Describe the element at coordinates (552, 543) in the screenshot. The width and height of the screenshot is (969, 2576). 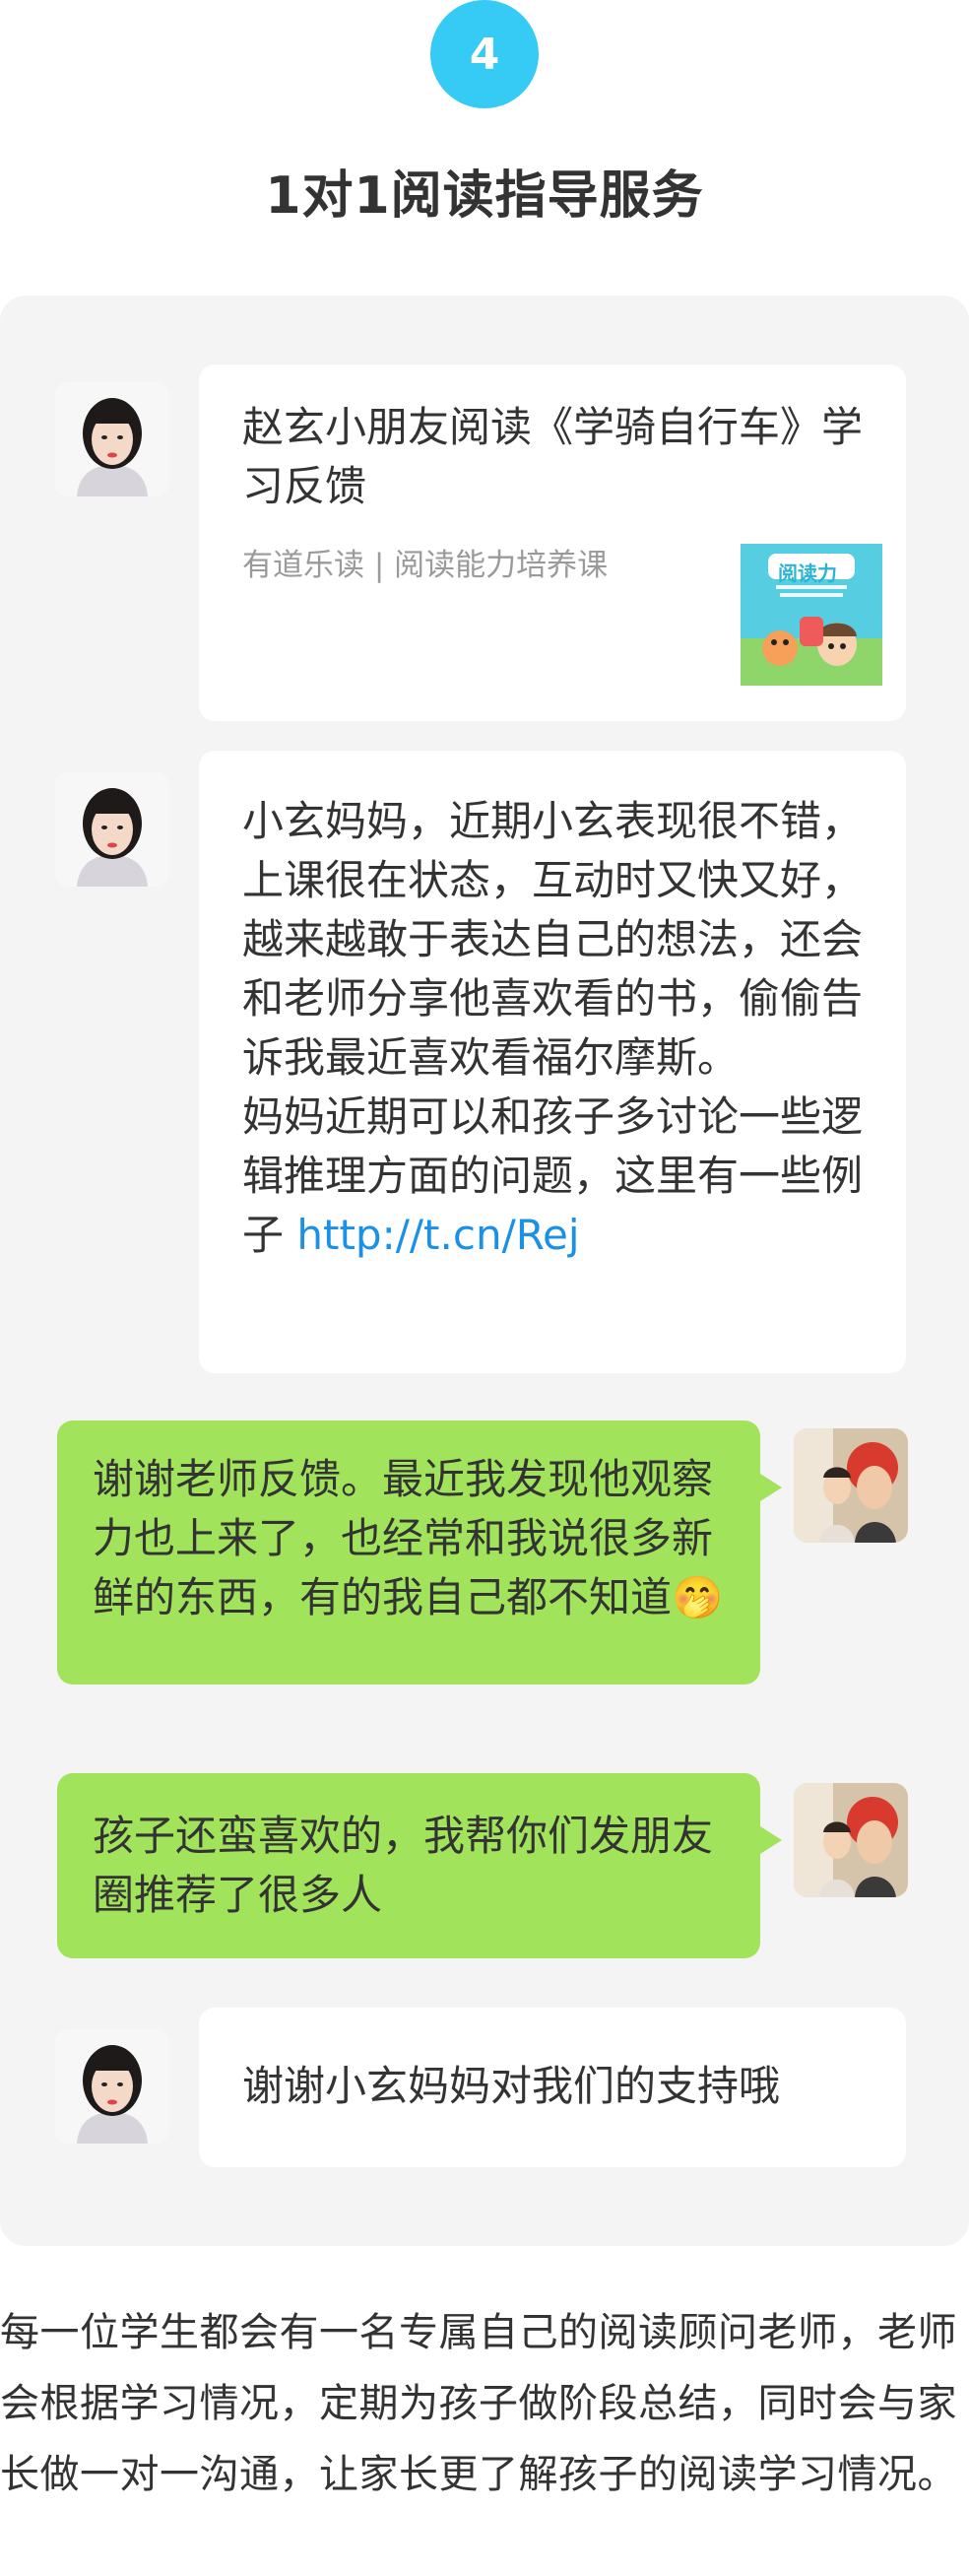
I see `reading-feedback-card: 赵玄小朋友阅读《学骑自行车》学习反馈 有道乐读 | 阅读能力培养课 阅读力` at that location.